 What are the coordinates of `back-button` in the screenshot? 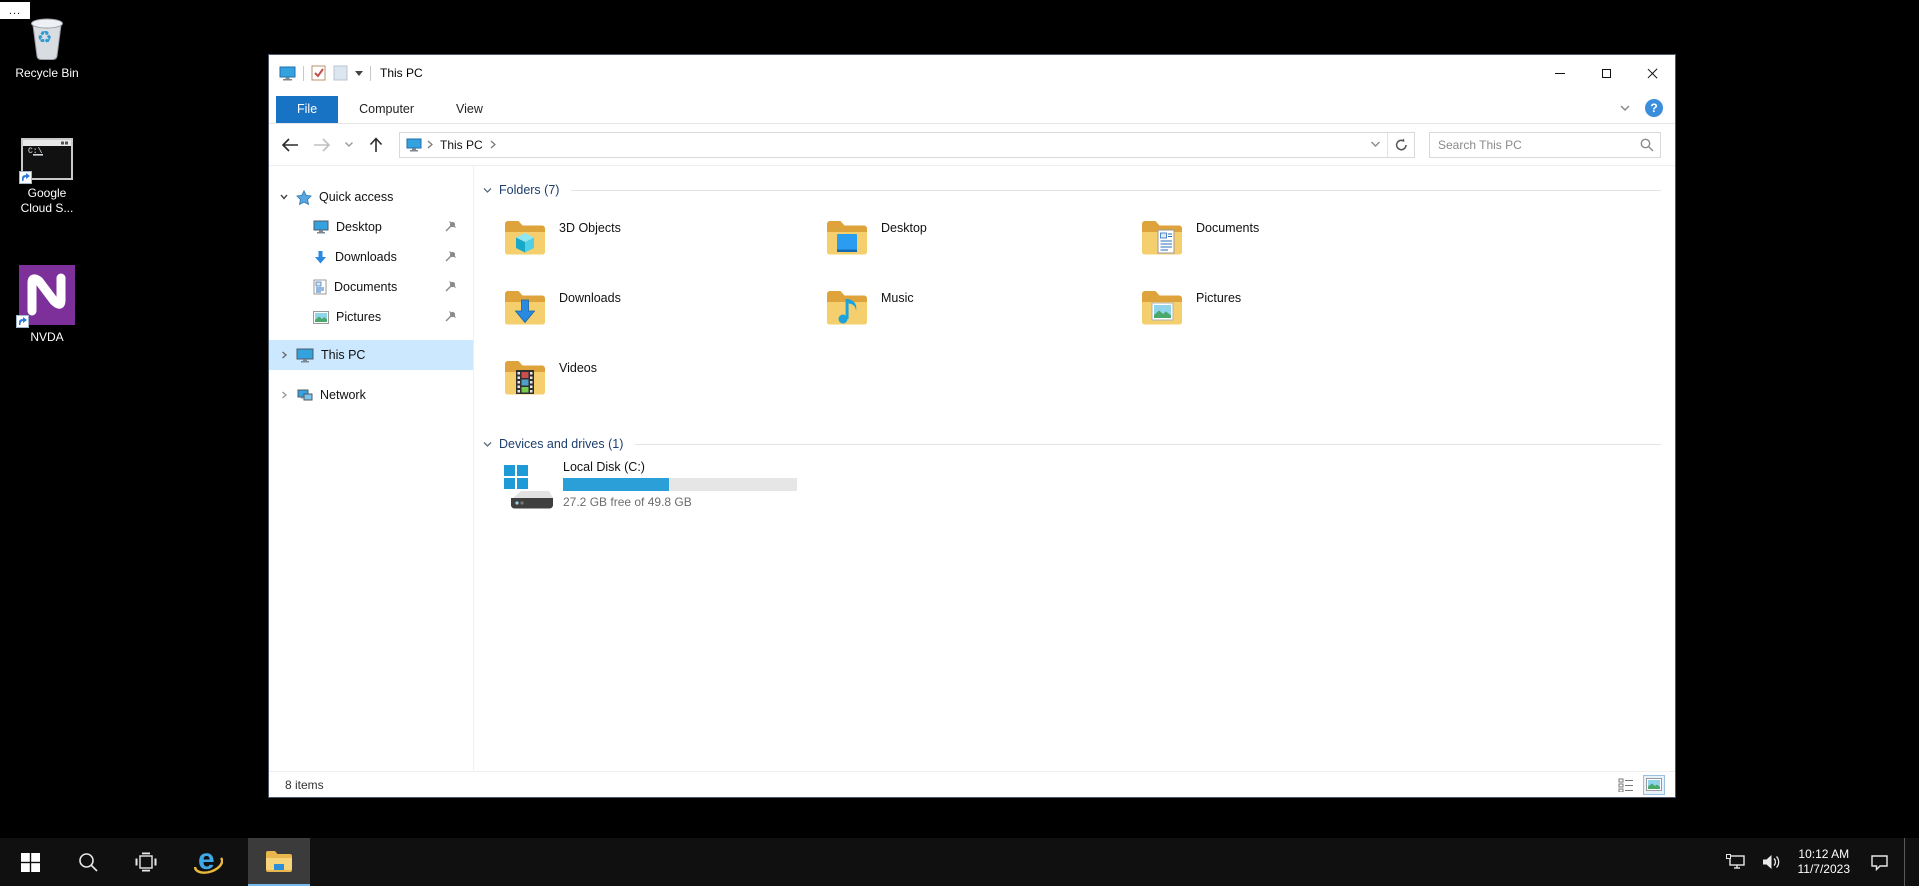 It's located at (290, 145).